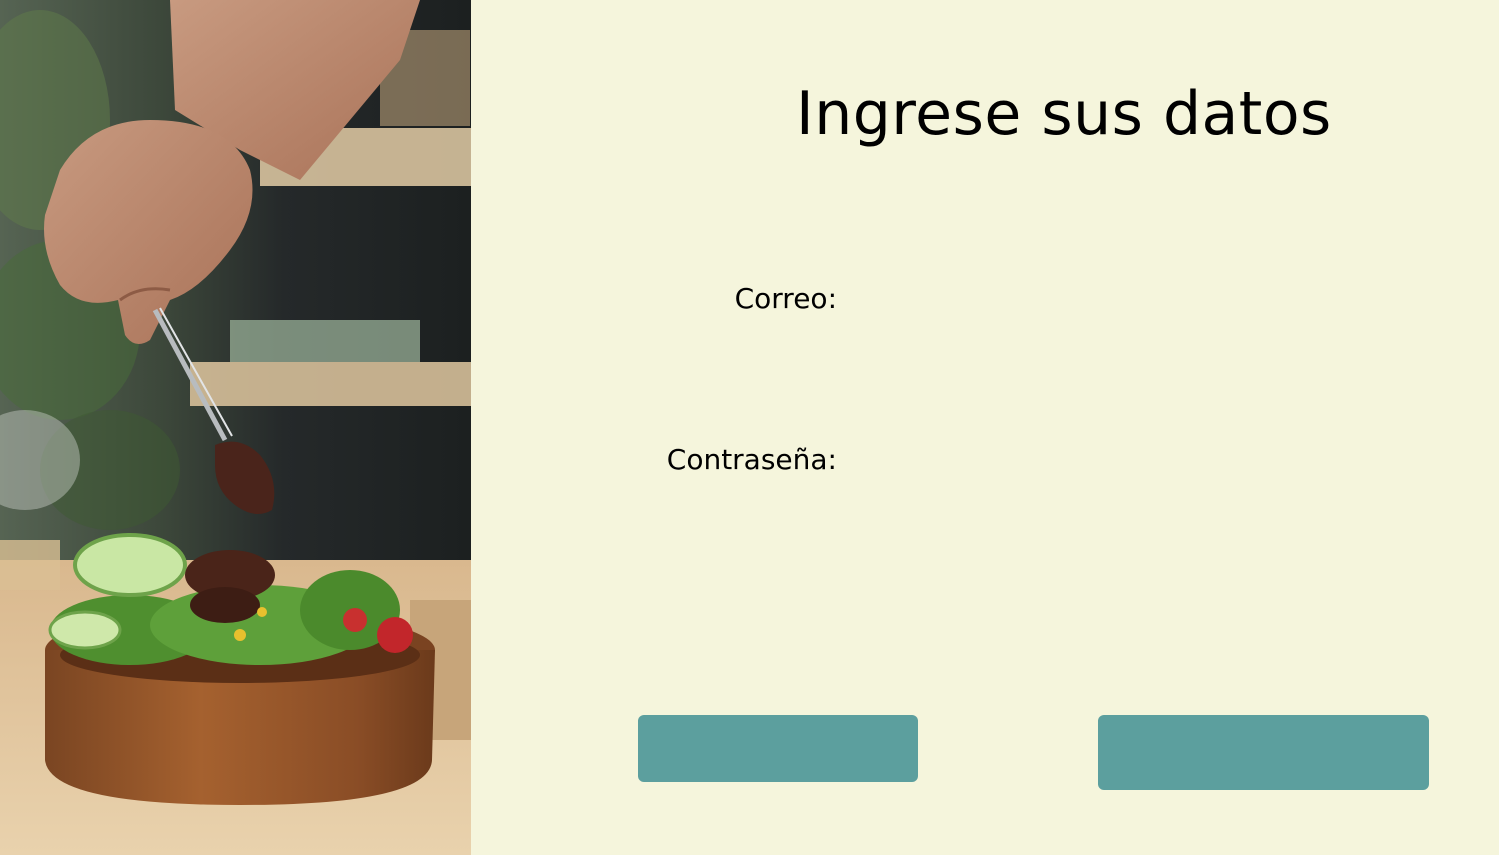 The image size is (1499, 855). I want to click on left-action-button, so click(778, 748).